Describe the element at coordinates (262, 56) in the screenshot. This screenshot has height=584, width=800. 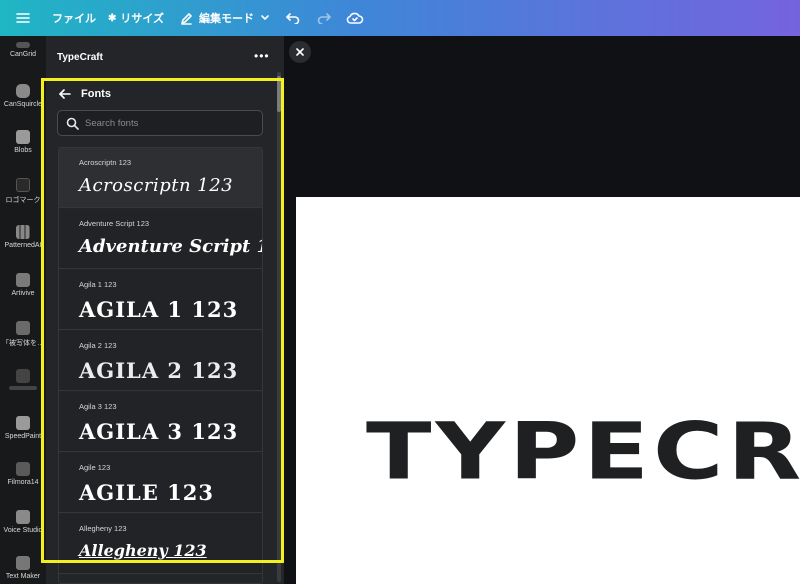
I see `more-options-button: •••` at that location.